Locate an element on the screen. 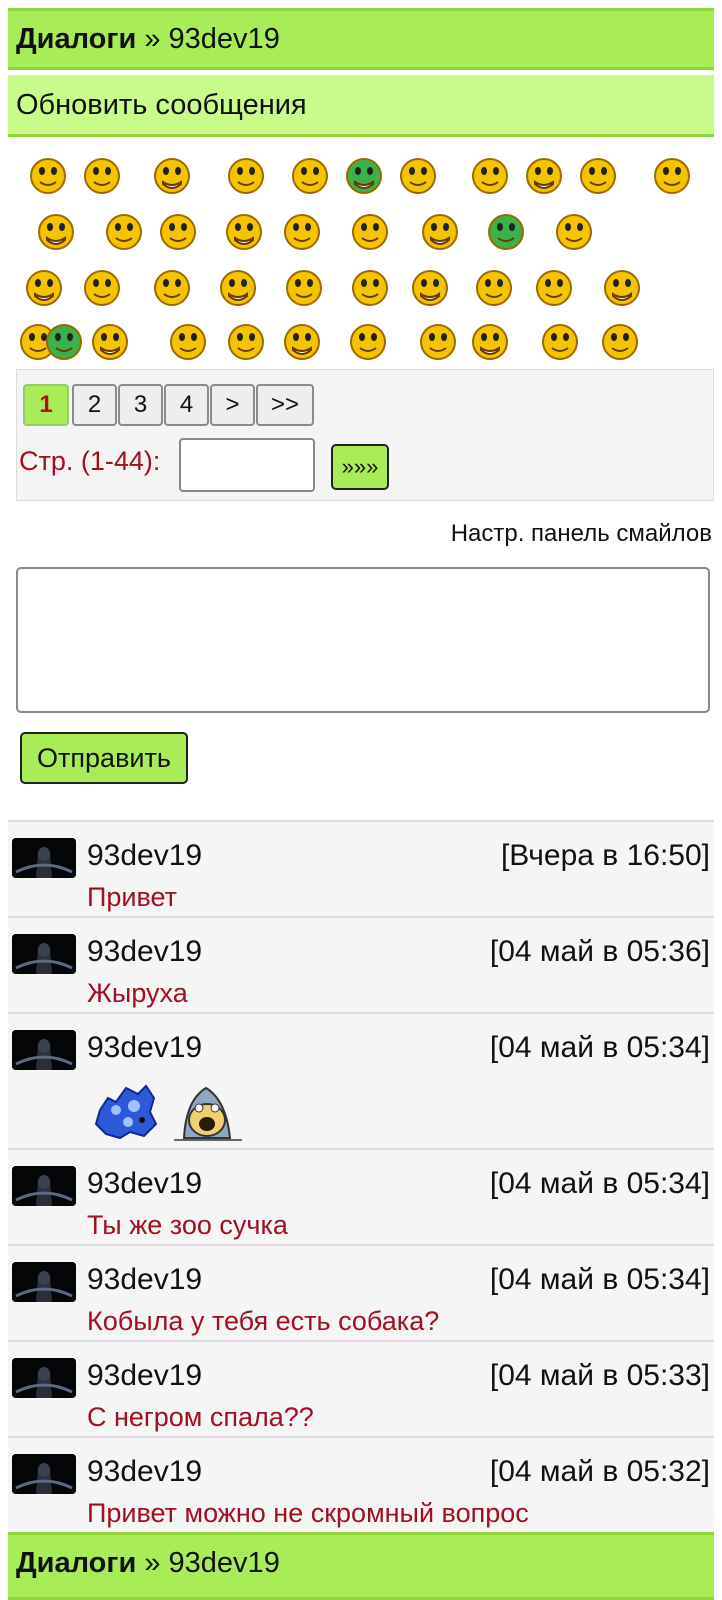 The image size is (722, 1600). message-item: 93dev19 [Вчера в 16:50] Привет is located at coordinates (361, 868).